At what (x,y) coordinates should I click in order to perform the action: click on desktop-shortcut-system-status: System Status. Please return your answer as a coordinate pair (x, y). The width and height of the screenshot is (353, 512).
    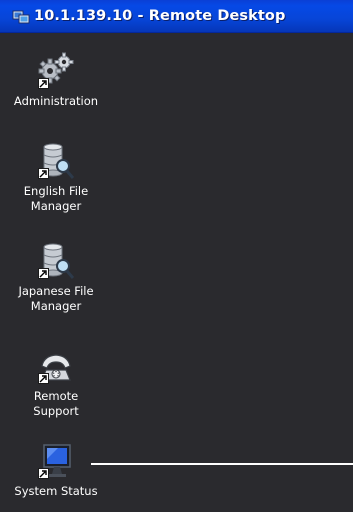
    Looking at the image, I should click on (56, 470).